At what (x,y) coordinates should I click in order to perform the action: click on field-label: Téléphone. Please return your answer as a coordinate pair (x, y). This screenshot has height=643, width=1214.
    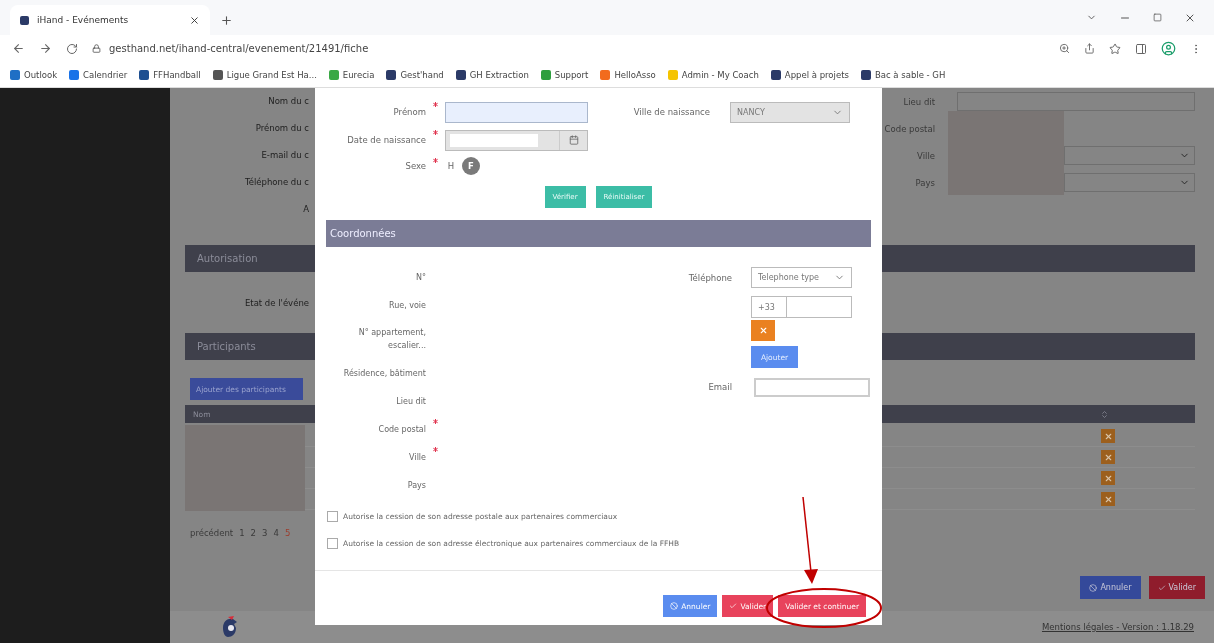
    Looking at the image, I should click on (709, 277).